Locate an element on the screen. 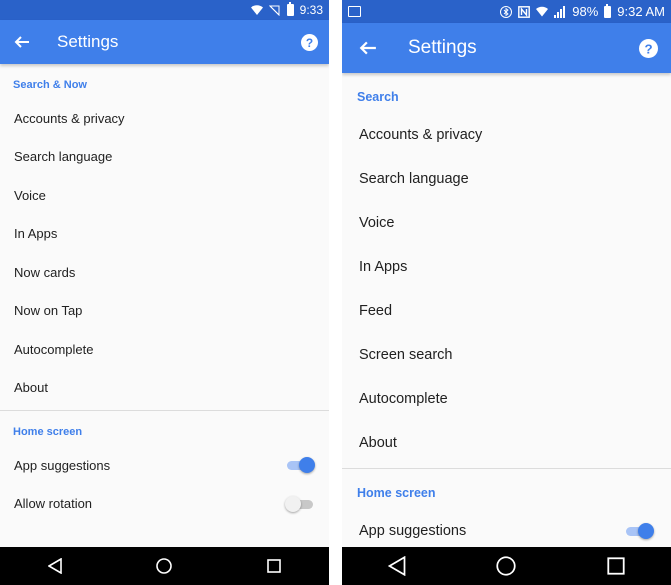 This screenshot has width=671, height=585. status-icons: 98% 9:32 AM is located at coordinates (582, 11).